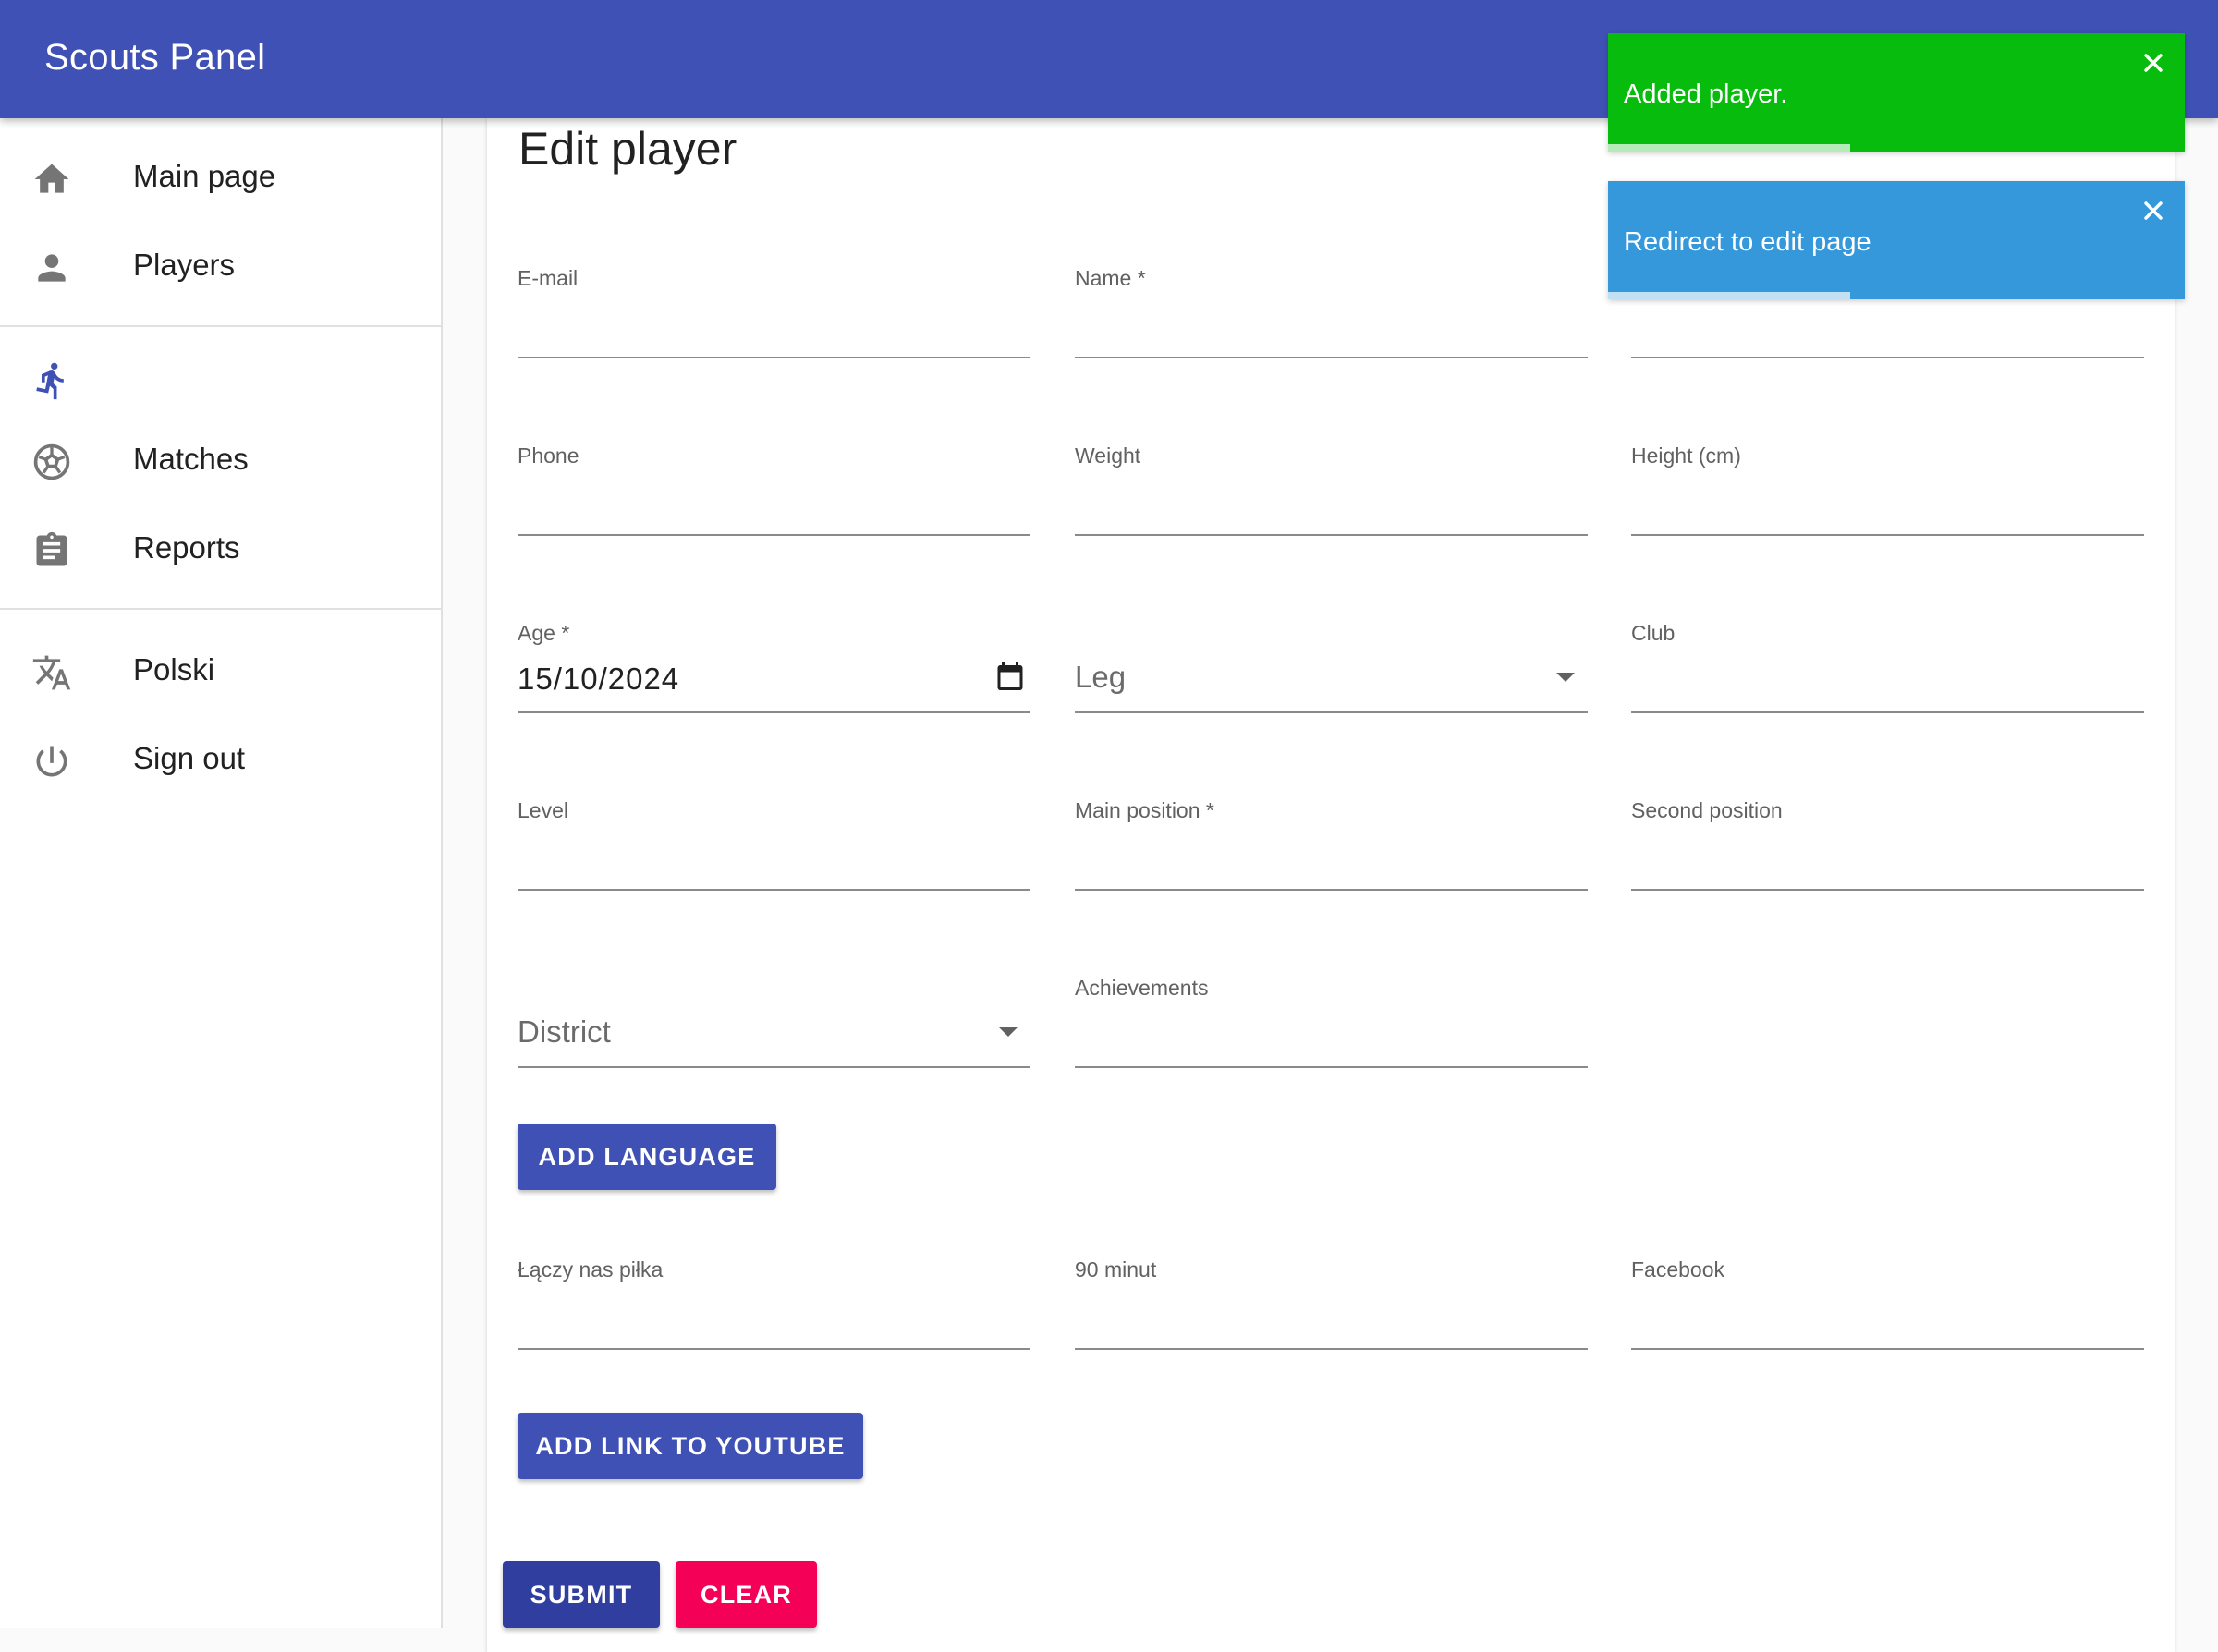 Image resolution: width=2218 pixels, height=1652 pixels. Describe the element at coordinates (51, 672) in the screenshot. I see `translate-icon` at that location.